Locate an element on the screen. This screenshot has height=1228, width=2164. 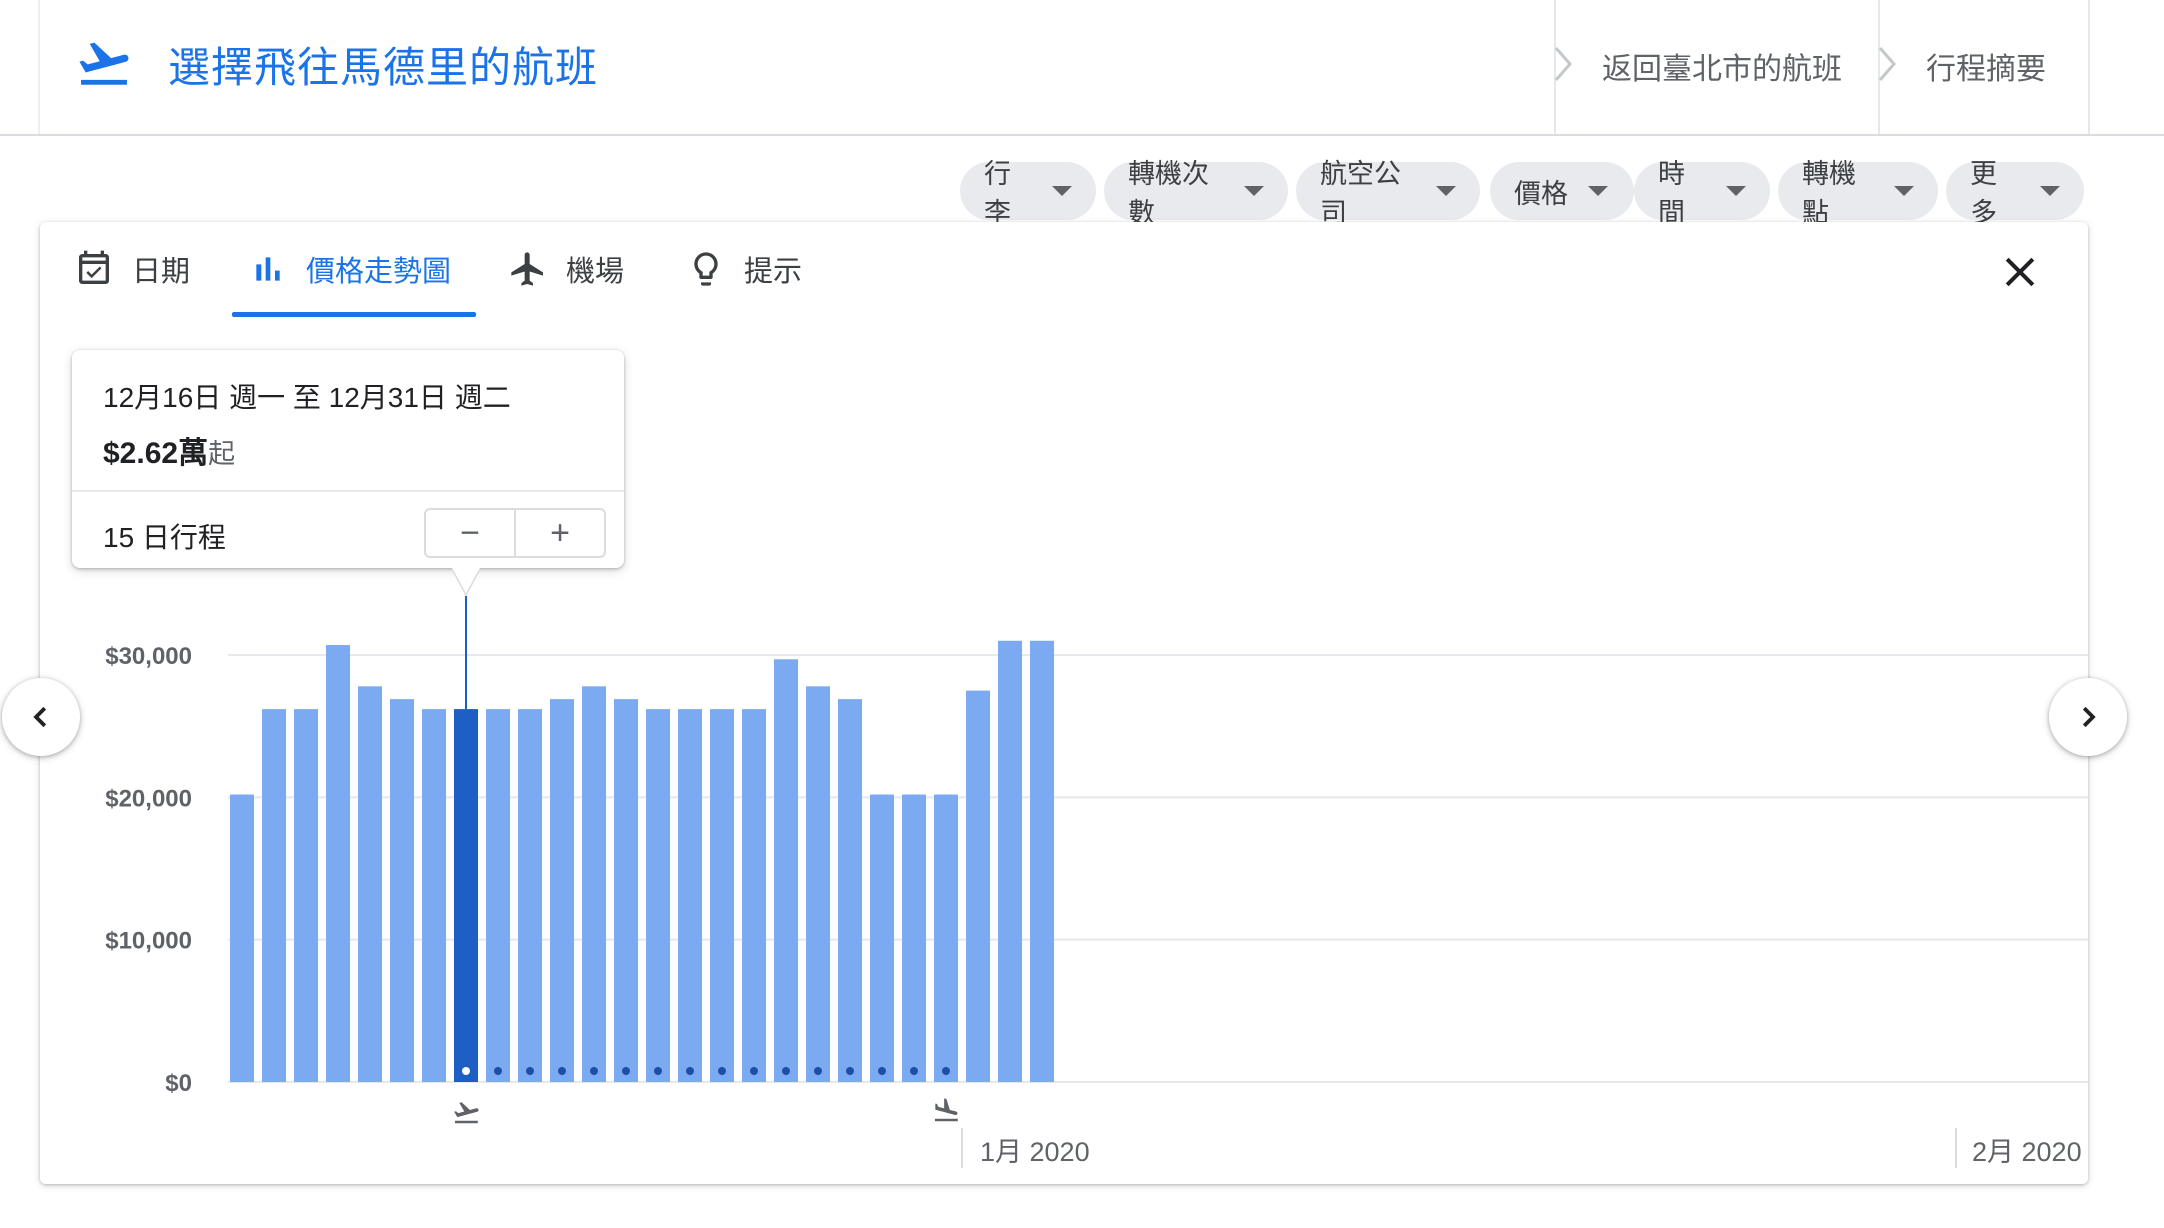
previous-dates-button is located at coordinates (41, 717).